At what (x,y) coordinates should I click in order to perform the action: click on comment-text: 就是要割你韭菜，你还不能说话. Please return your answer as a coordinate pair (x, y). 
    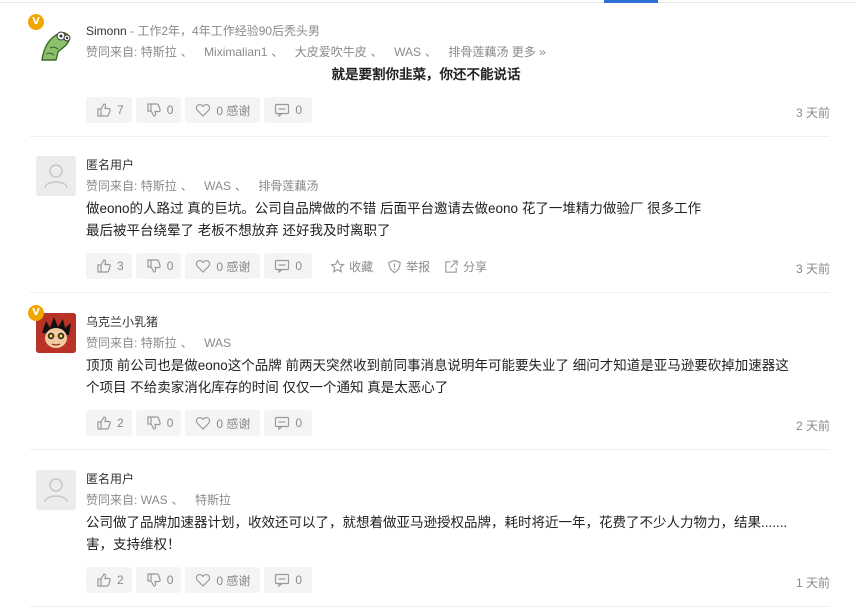
    Looking at the image, I should click on (426, 75).